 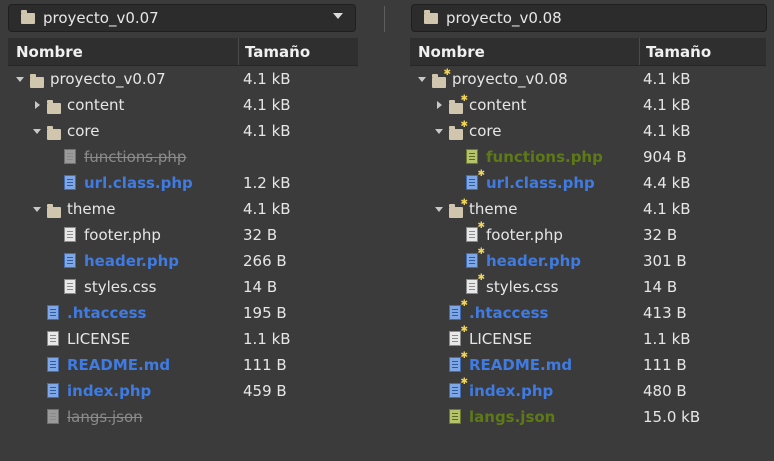 What do you see at coordinates (591, 235) in the screenshot?
I see `tree-row: ✱ footer.php 32 B` at bounding box center [591, 235].